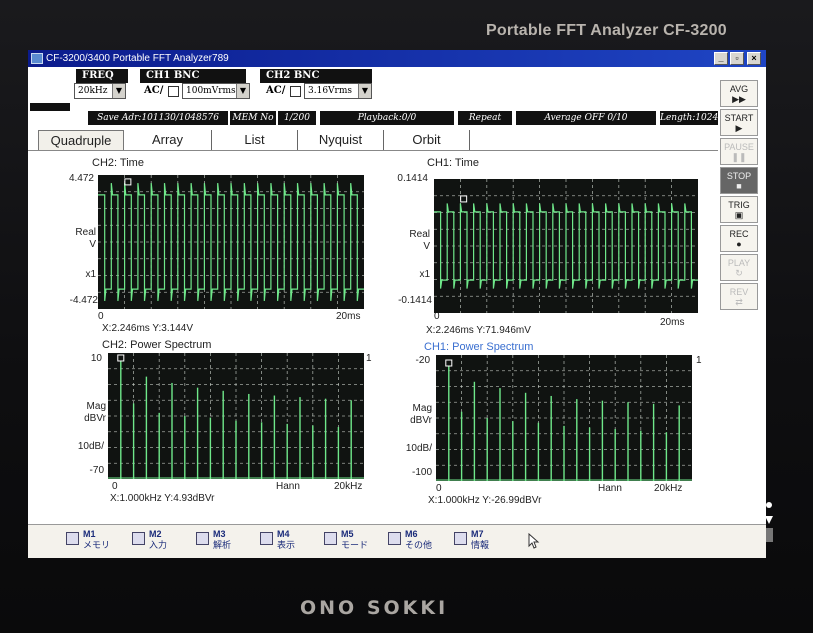  I want to click on ch2-time-ylabel: Real, so click(85, 232).